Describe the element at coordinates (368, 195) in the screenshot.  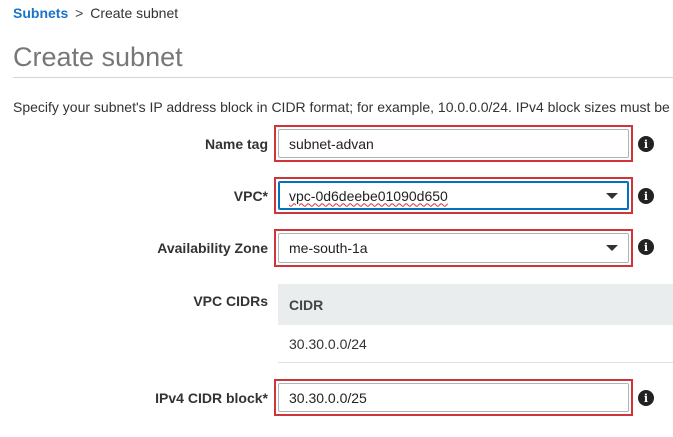
I see `vpc-selected-value: vpc-0d6deebe01090d650` at that location.